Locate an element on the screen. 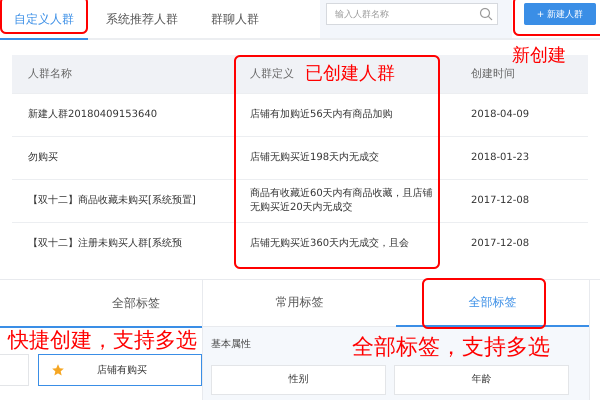 The image size is (600, 400). column-header: 人群名称 is located at coordinates (50, 74).